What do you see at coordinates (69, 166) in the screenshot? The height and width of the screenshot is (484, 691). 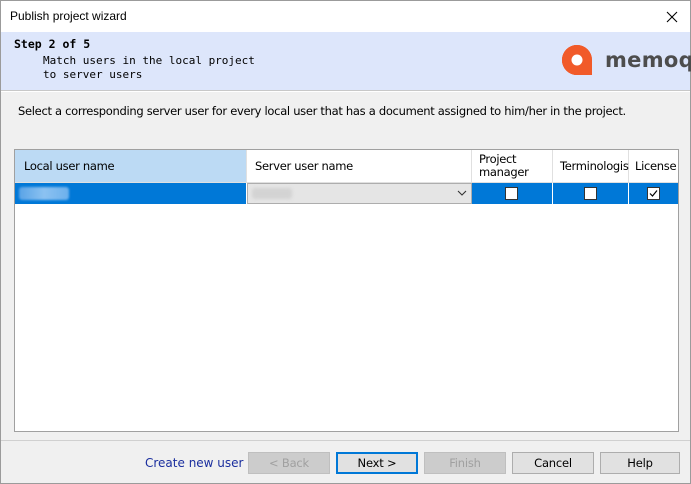 I see `column-header-local-user-label: Local user name` at bounding box center [69, 166].